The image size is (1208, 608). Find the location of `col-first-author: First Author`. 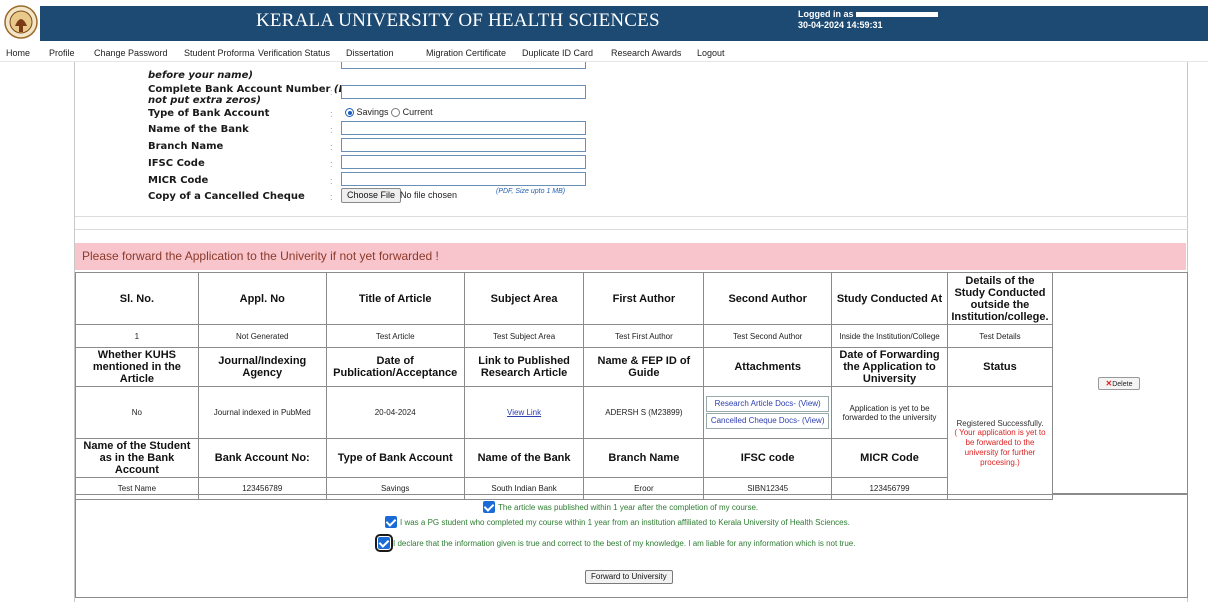

col-first-author: First Author is located at coordinates (644, 298).